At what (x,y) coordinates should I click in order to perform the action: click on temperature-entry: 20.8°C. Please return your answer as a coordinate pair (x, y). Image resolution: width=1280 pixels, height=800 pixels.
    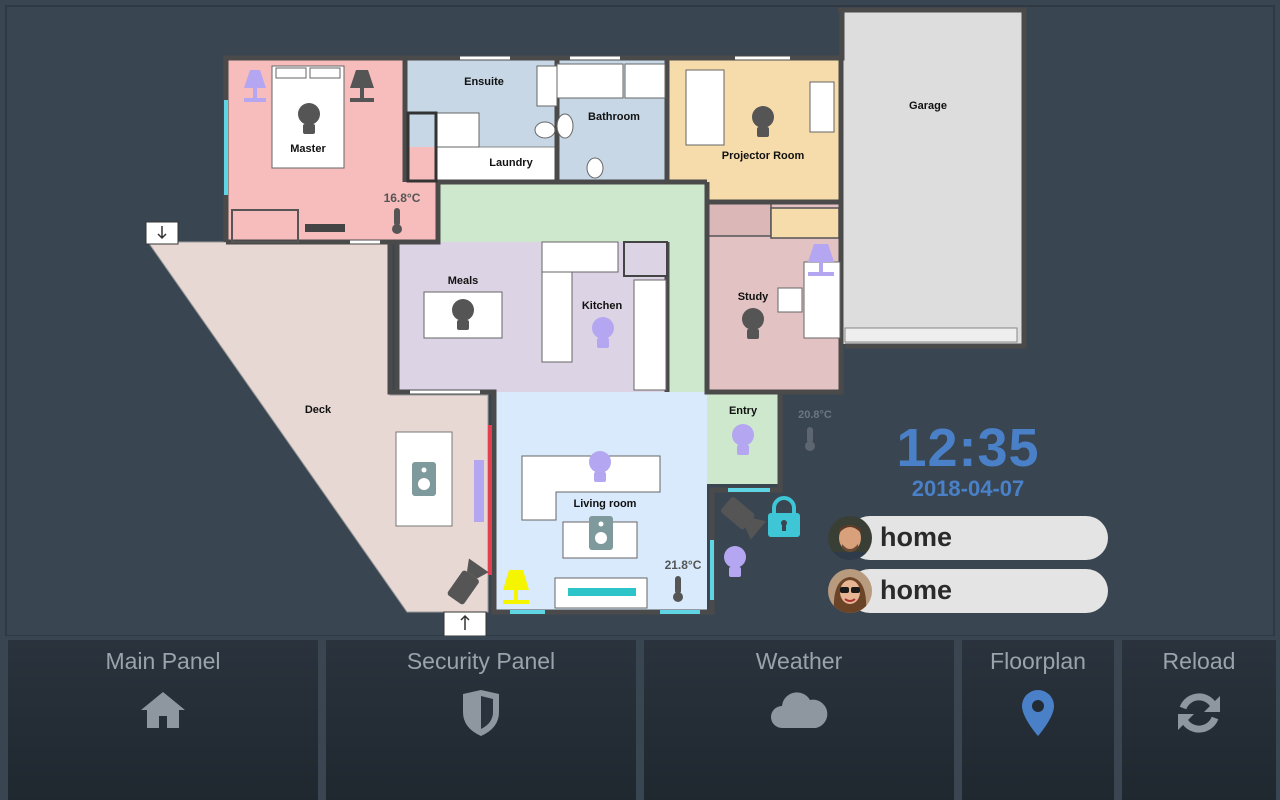
    Looking at the image, I should click on (815, 415).